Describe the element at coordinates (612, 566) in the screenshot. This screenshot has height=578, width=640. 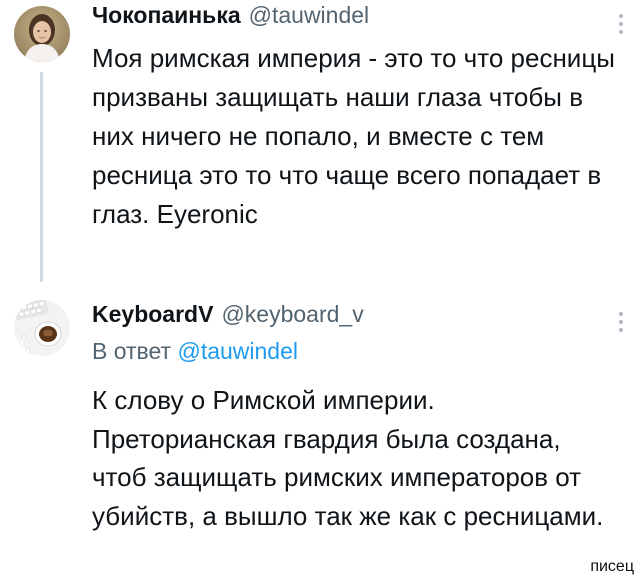
I see `watermark: писец` at that location.